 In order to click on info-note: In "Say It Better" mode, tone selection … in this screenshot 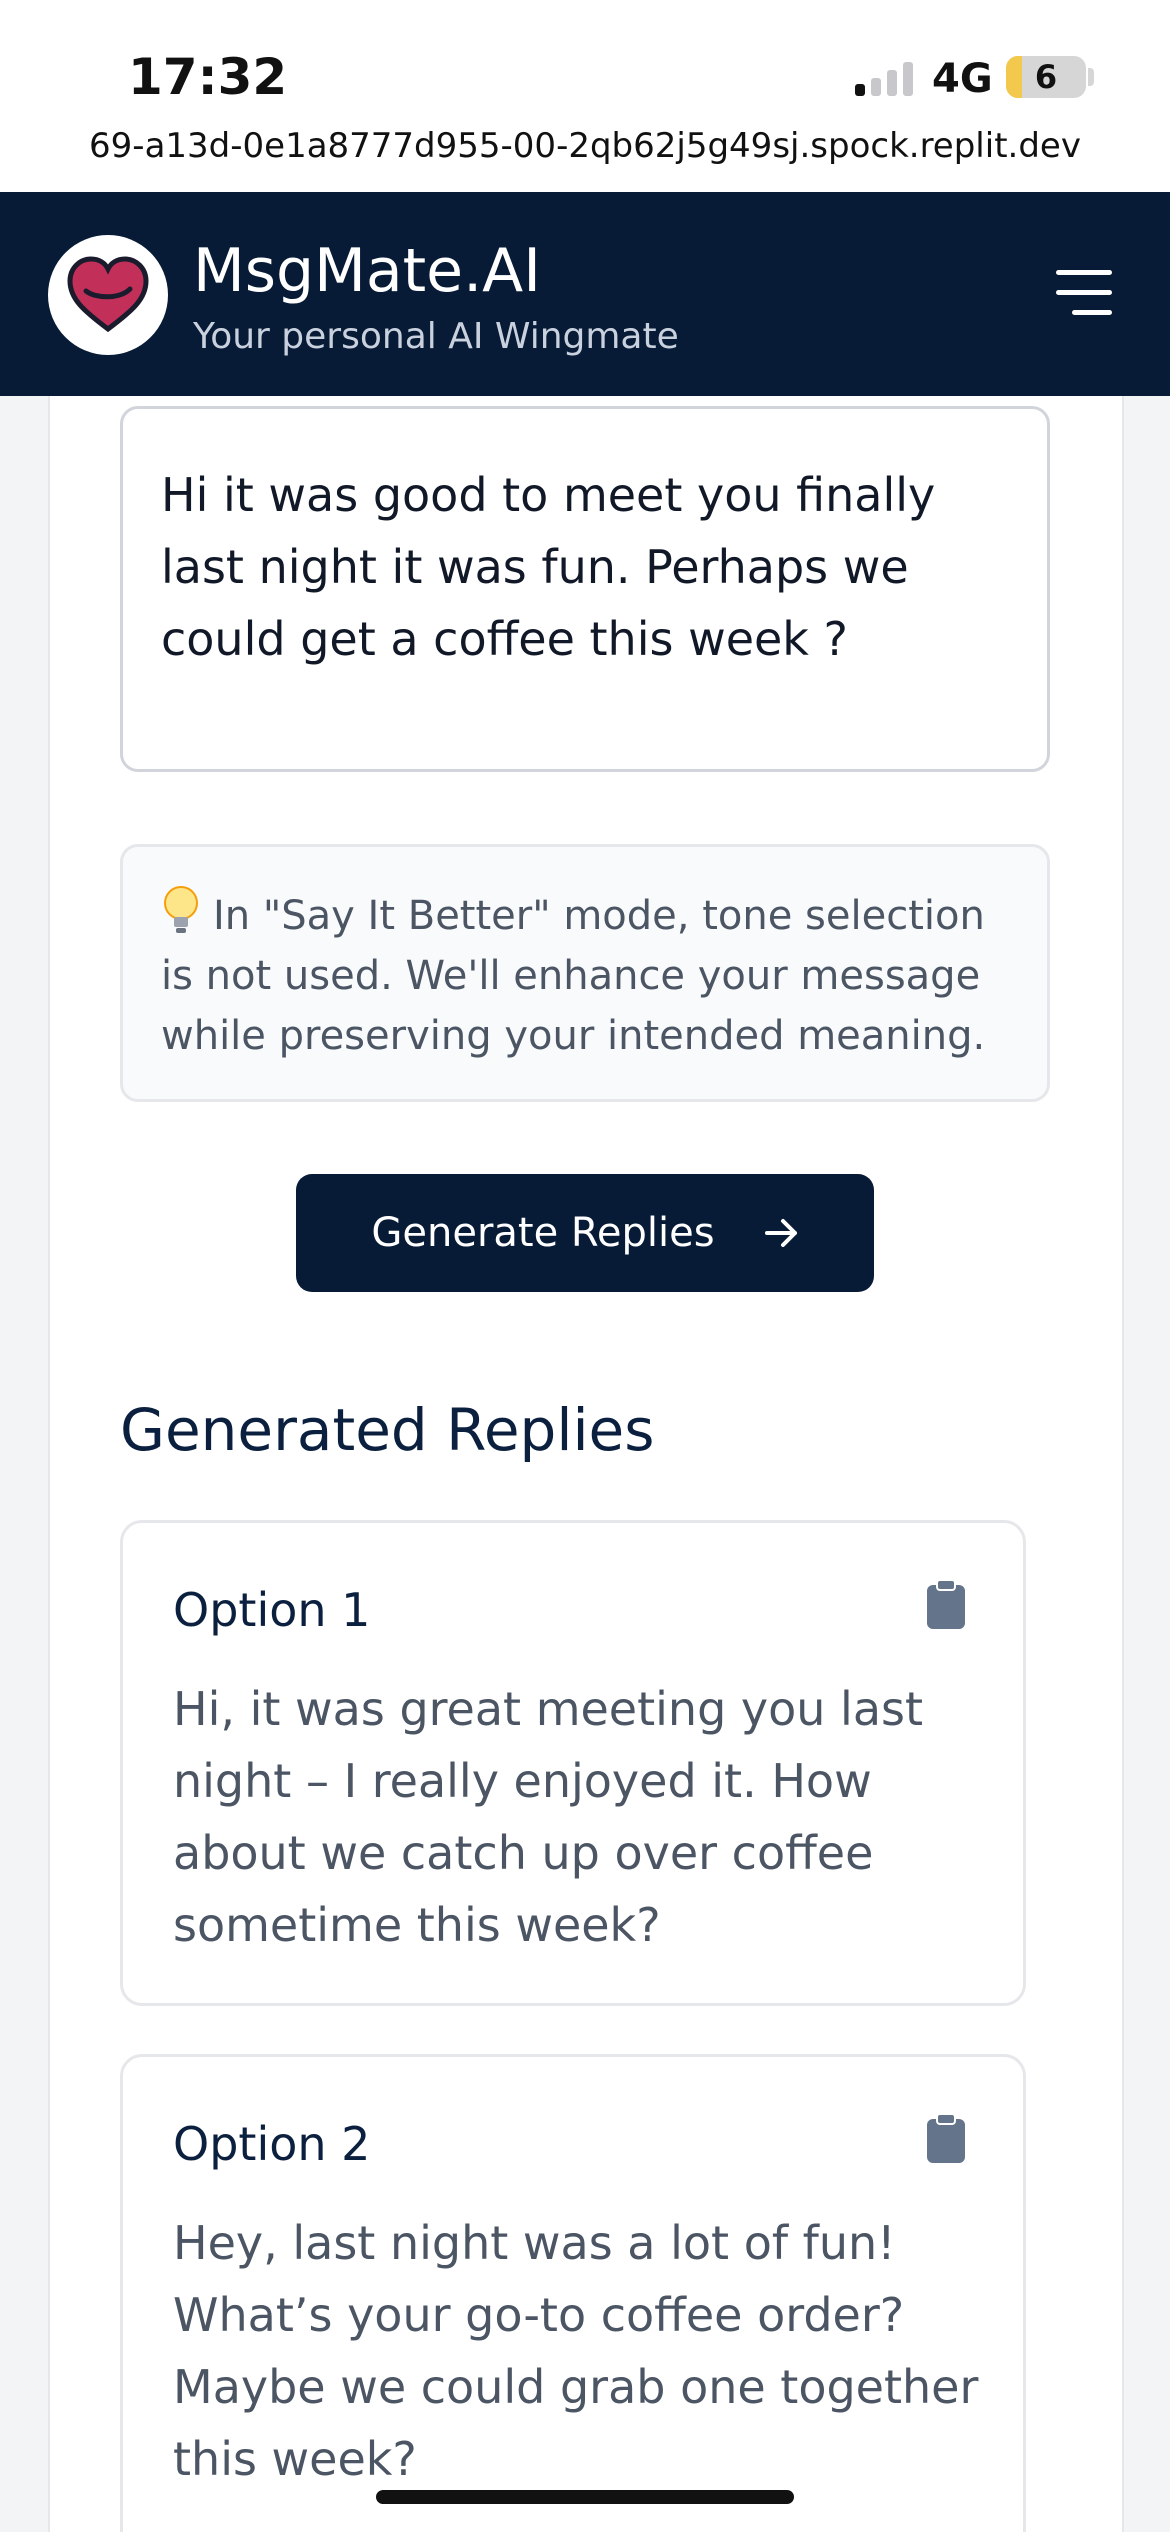, I will do `click(585, 973)`.